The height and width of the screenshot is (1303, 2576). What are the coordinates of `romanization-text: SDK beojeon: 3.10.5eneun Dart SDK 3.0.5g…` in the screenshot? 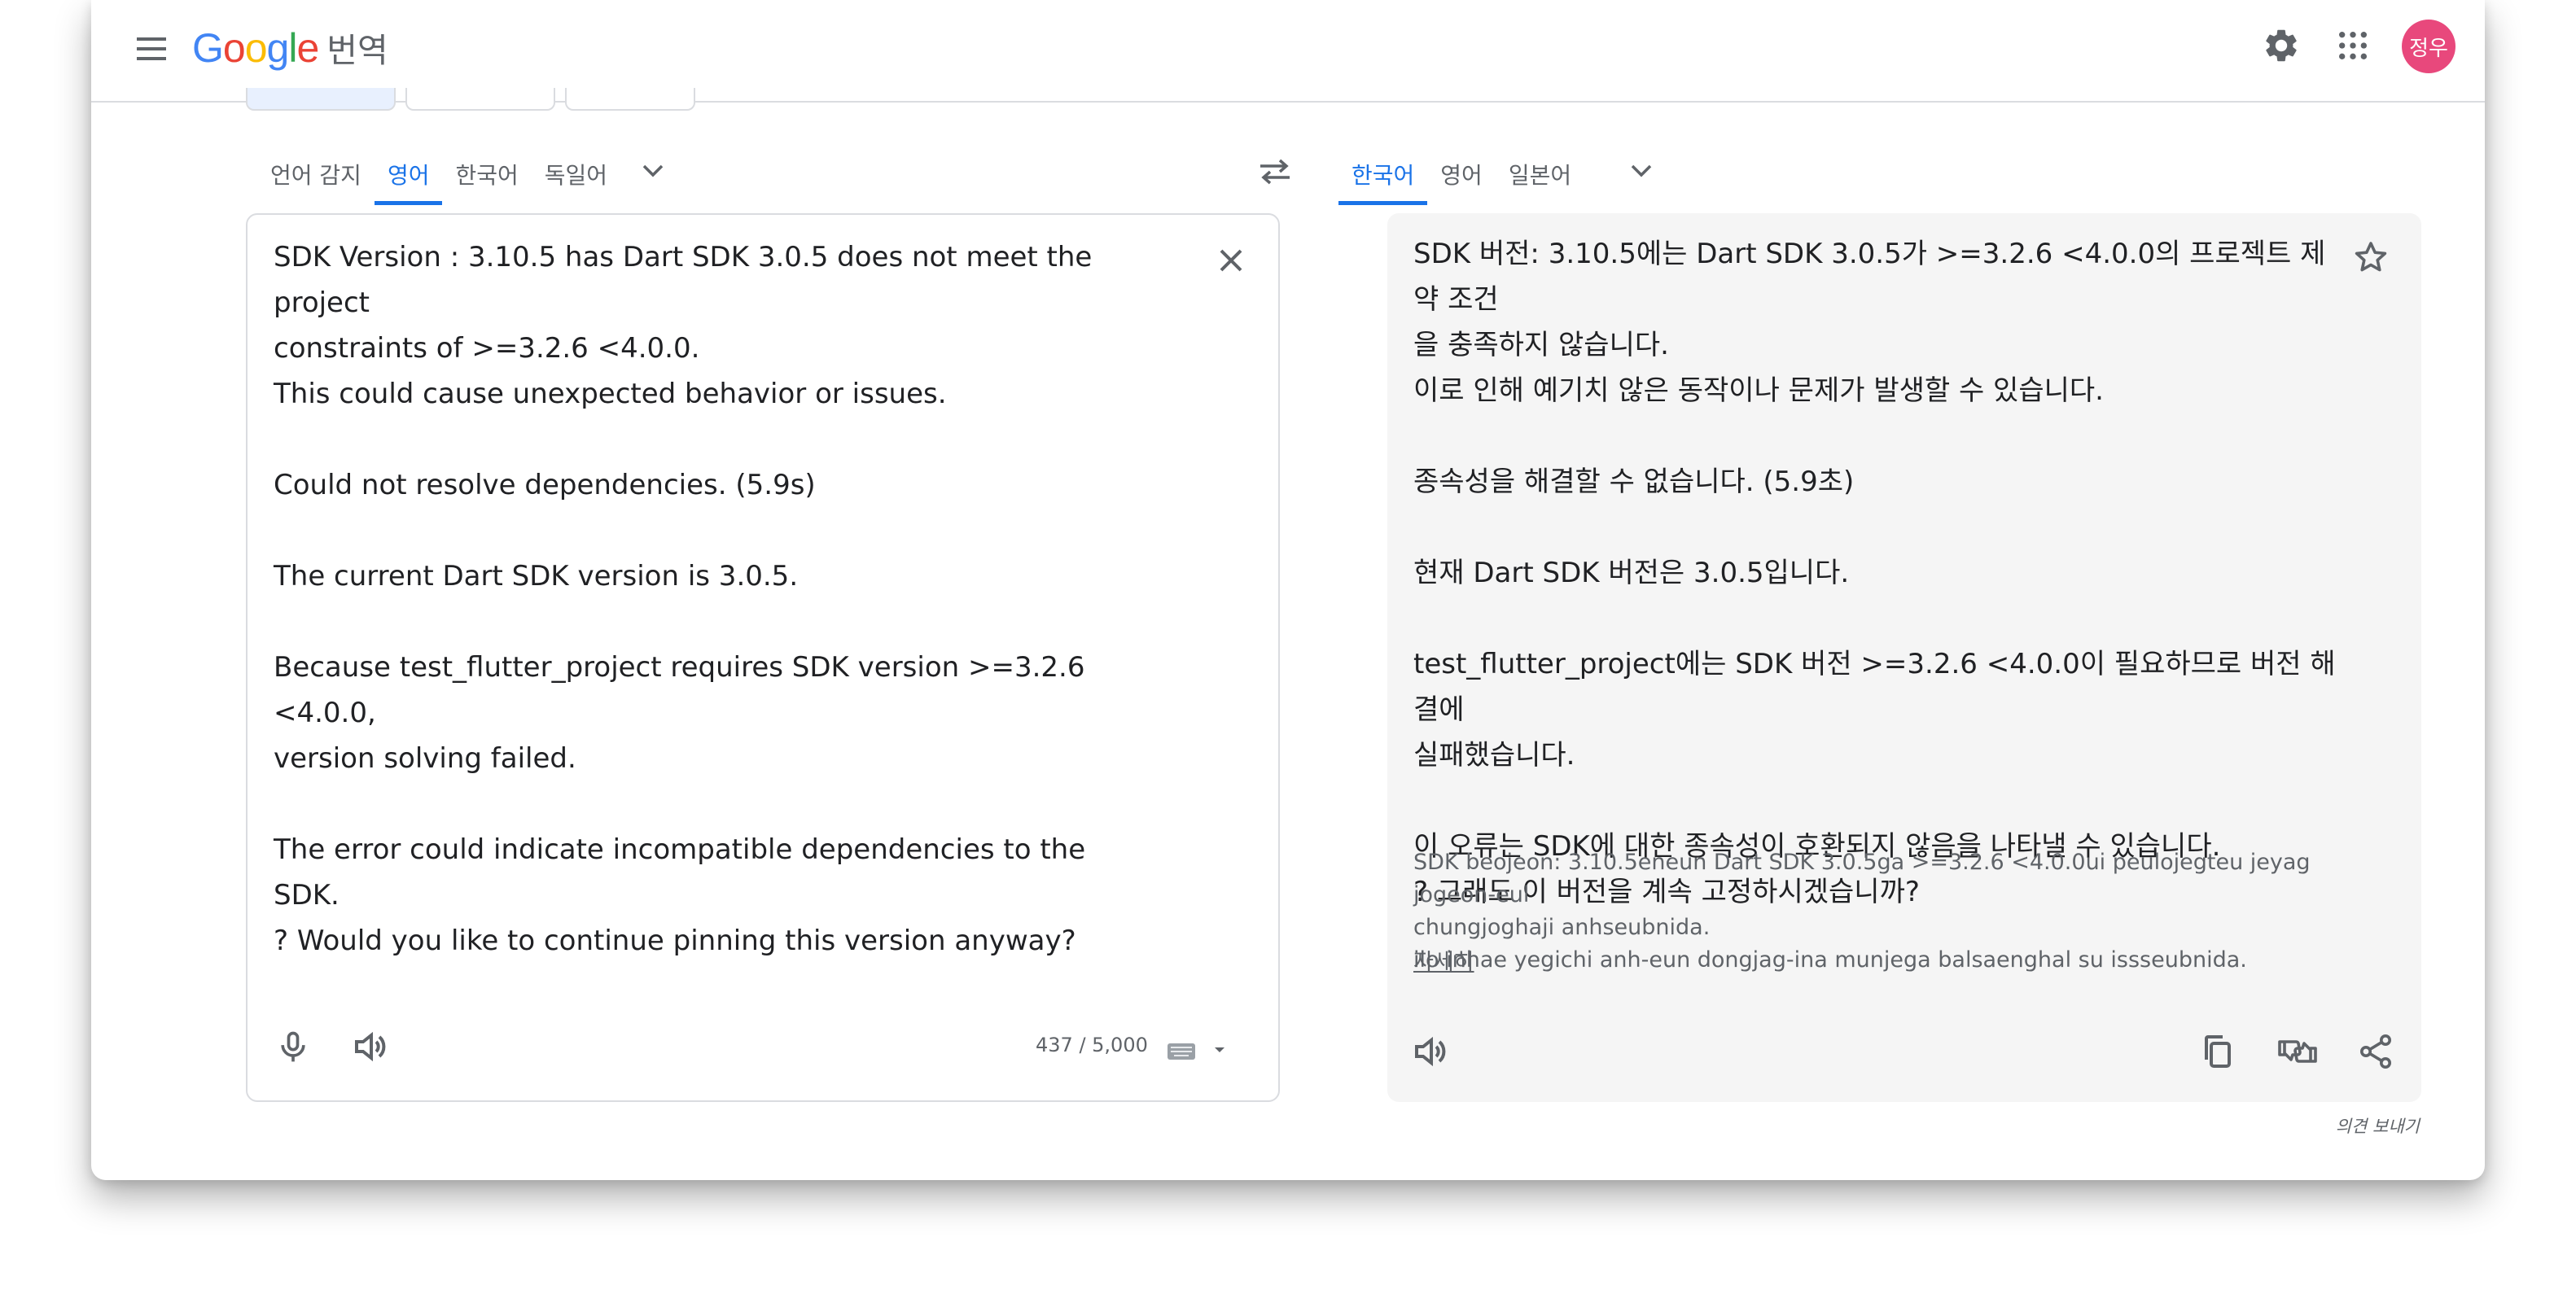 It's located at (1862, 912).